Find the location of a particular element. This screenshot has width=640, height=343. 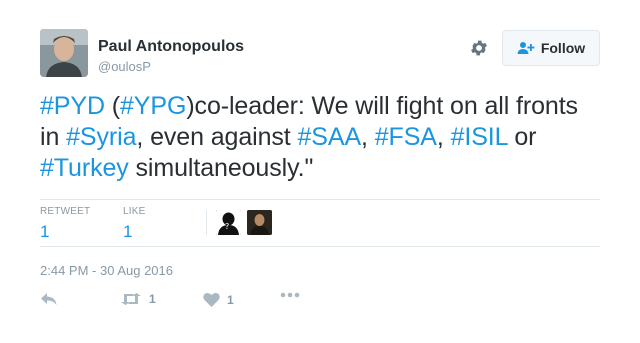

hashtag-link: #YPG is located at coordinates (153, 106).